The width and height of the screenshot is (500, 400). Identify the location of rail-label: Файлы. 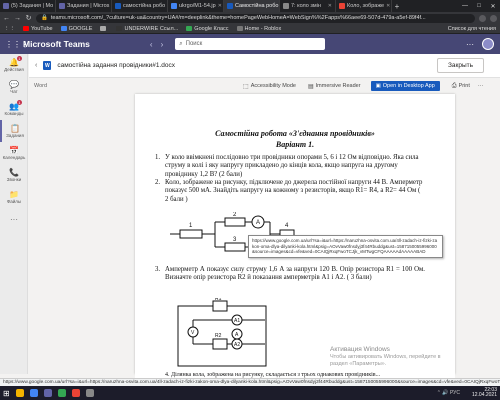
(14, 201).